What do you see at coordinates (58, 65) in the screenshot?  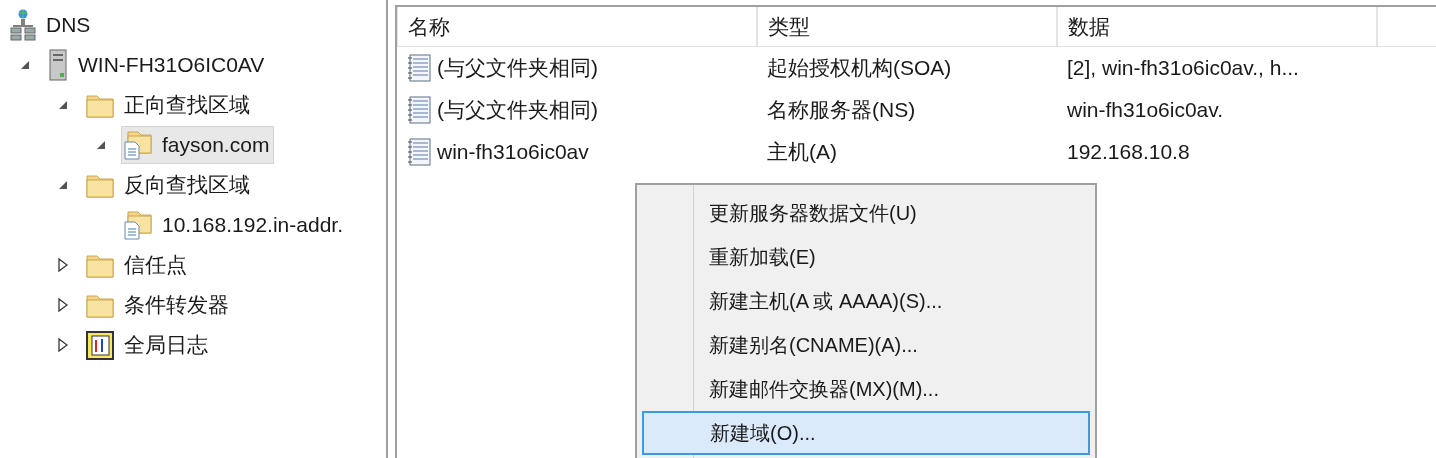 I see `server-icon` at bounding box center [58, 65].